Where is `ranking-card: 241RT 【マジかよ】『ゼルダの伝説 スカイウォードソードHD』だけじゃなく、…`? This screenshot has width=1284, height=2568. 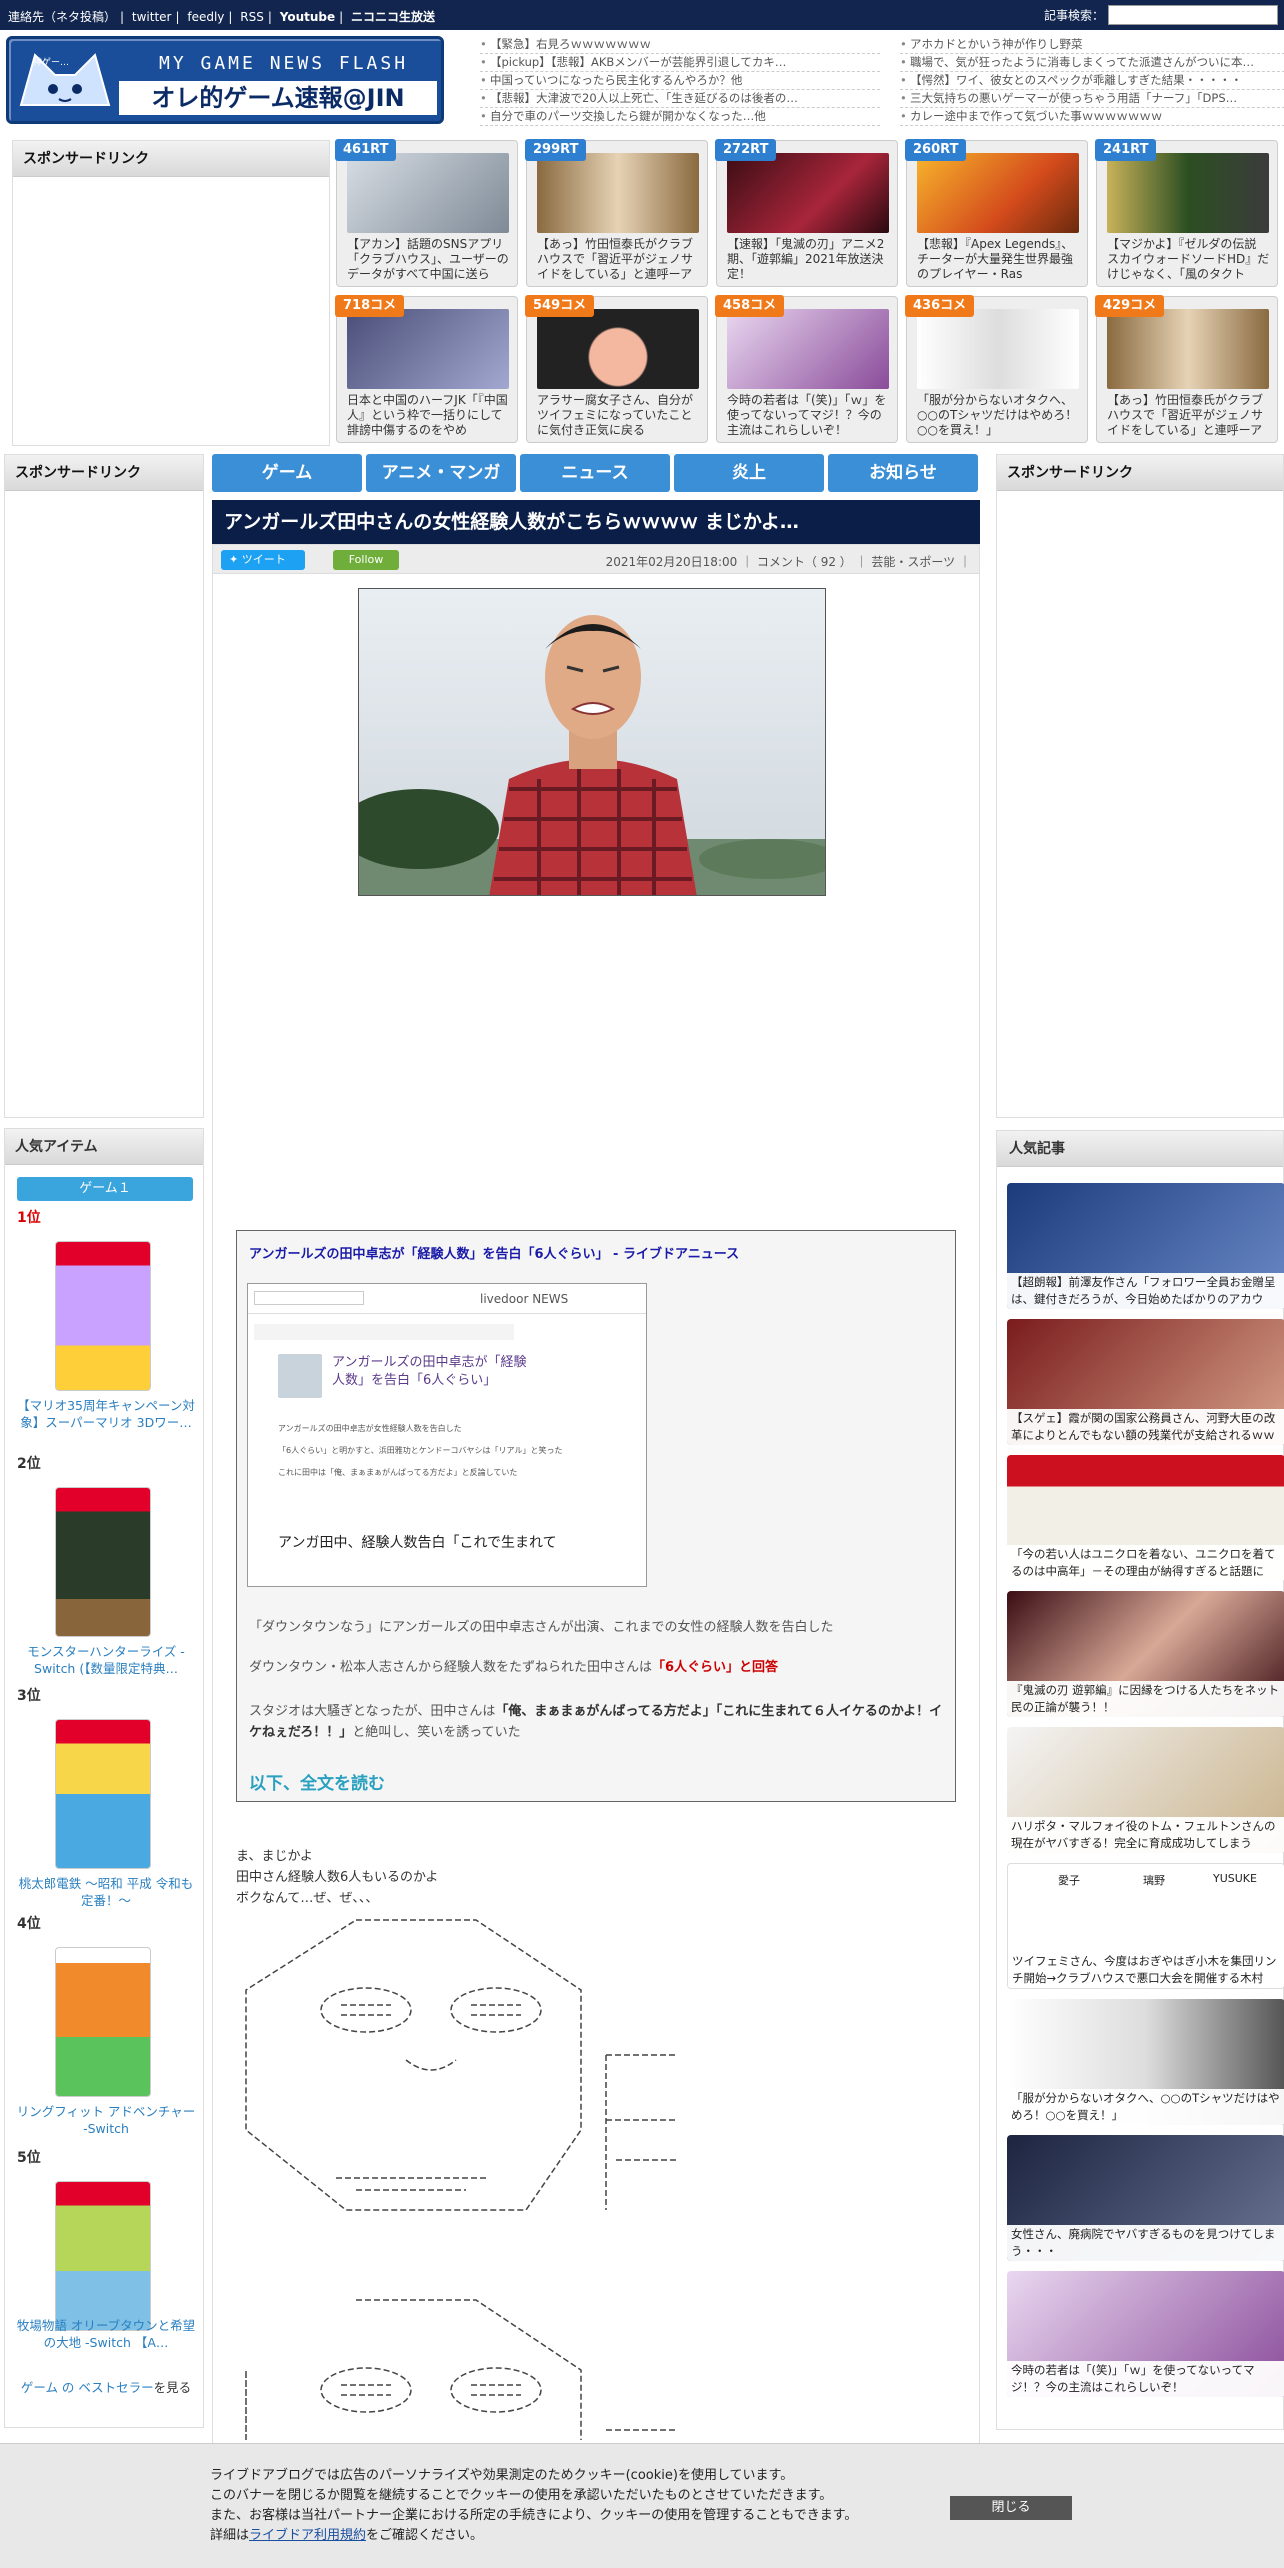
ranking-card: 241RT 【マジかよ】『ゼルダの伝説 スカイウォードソードHD』だけじゃなく、… is located at coordinates (1186, 213).